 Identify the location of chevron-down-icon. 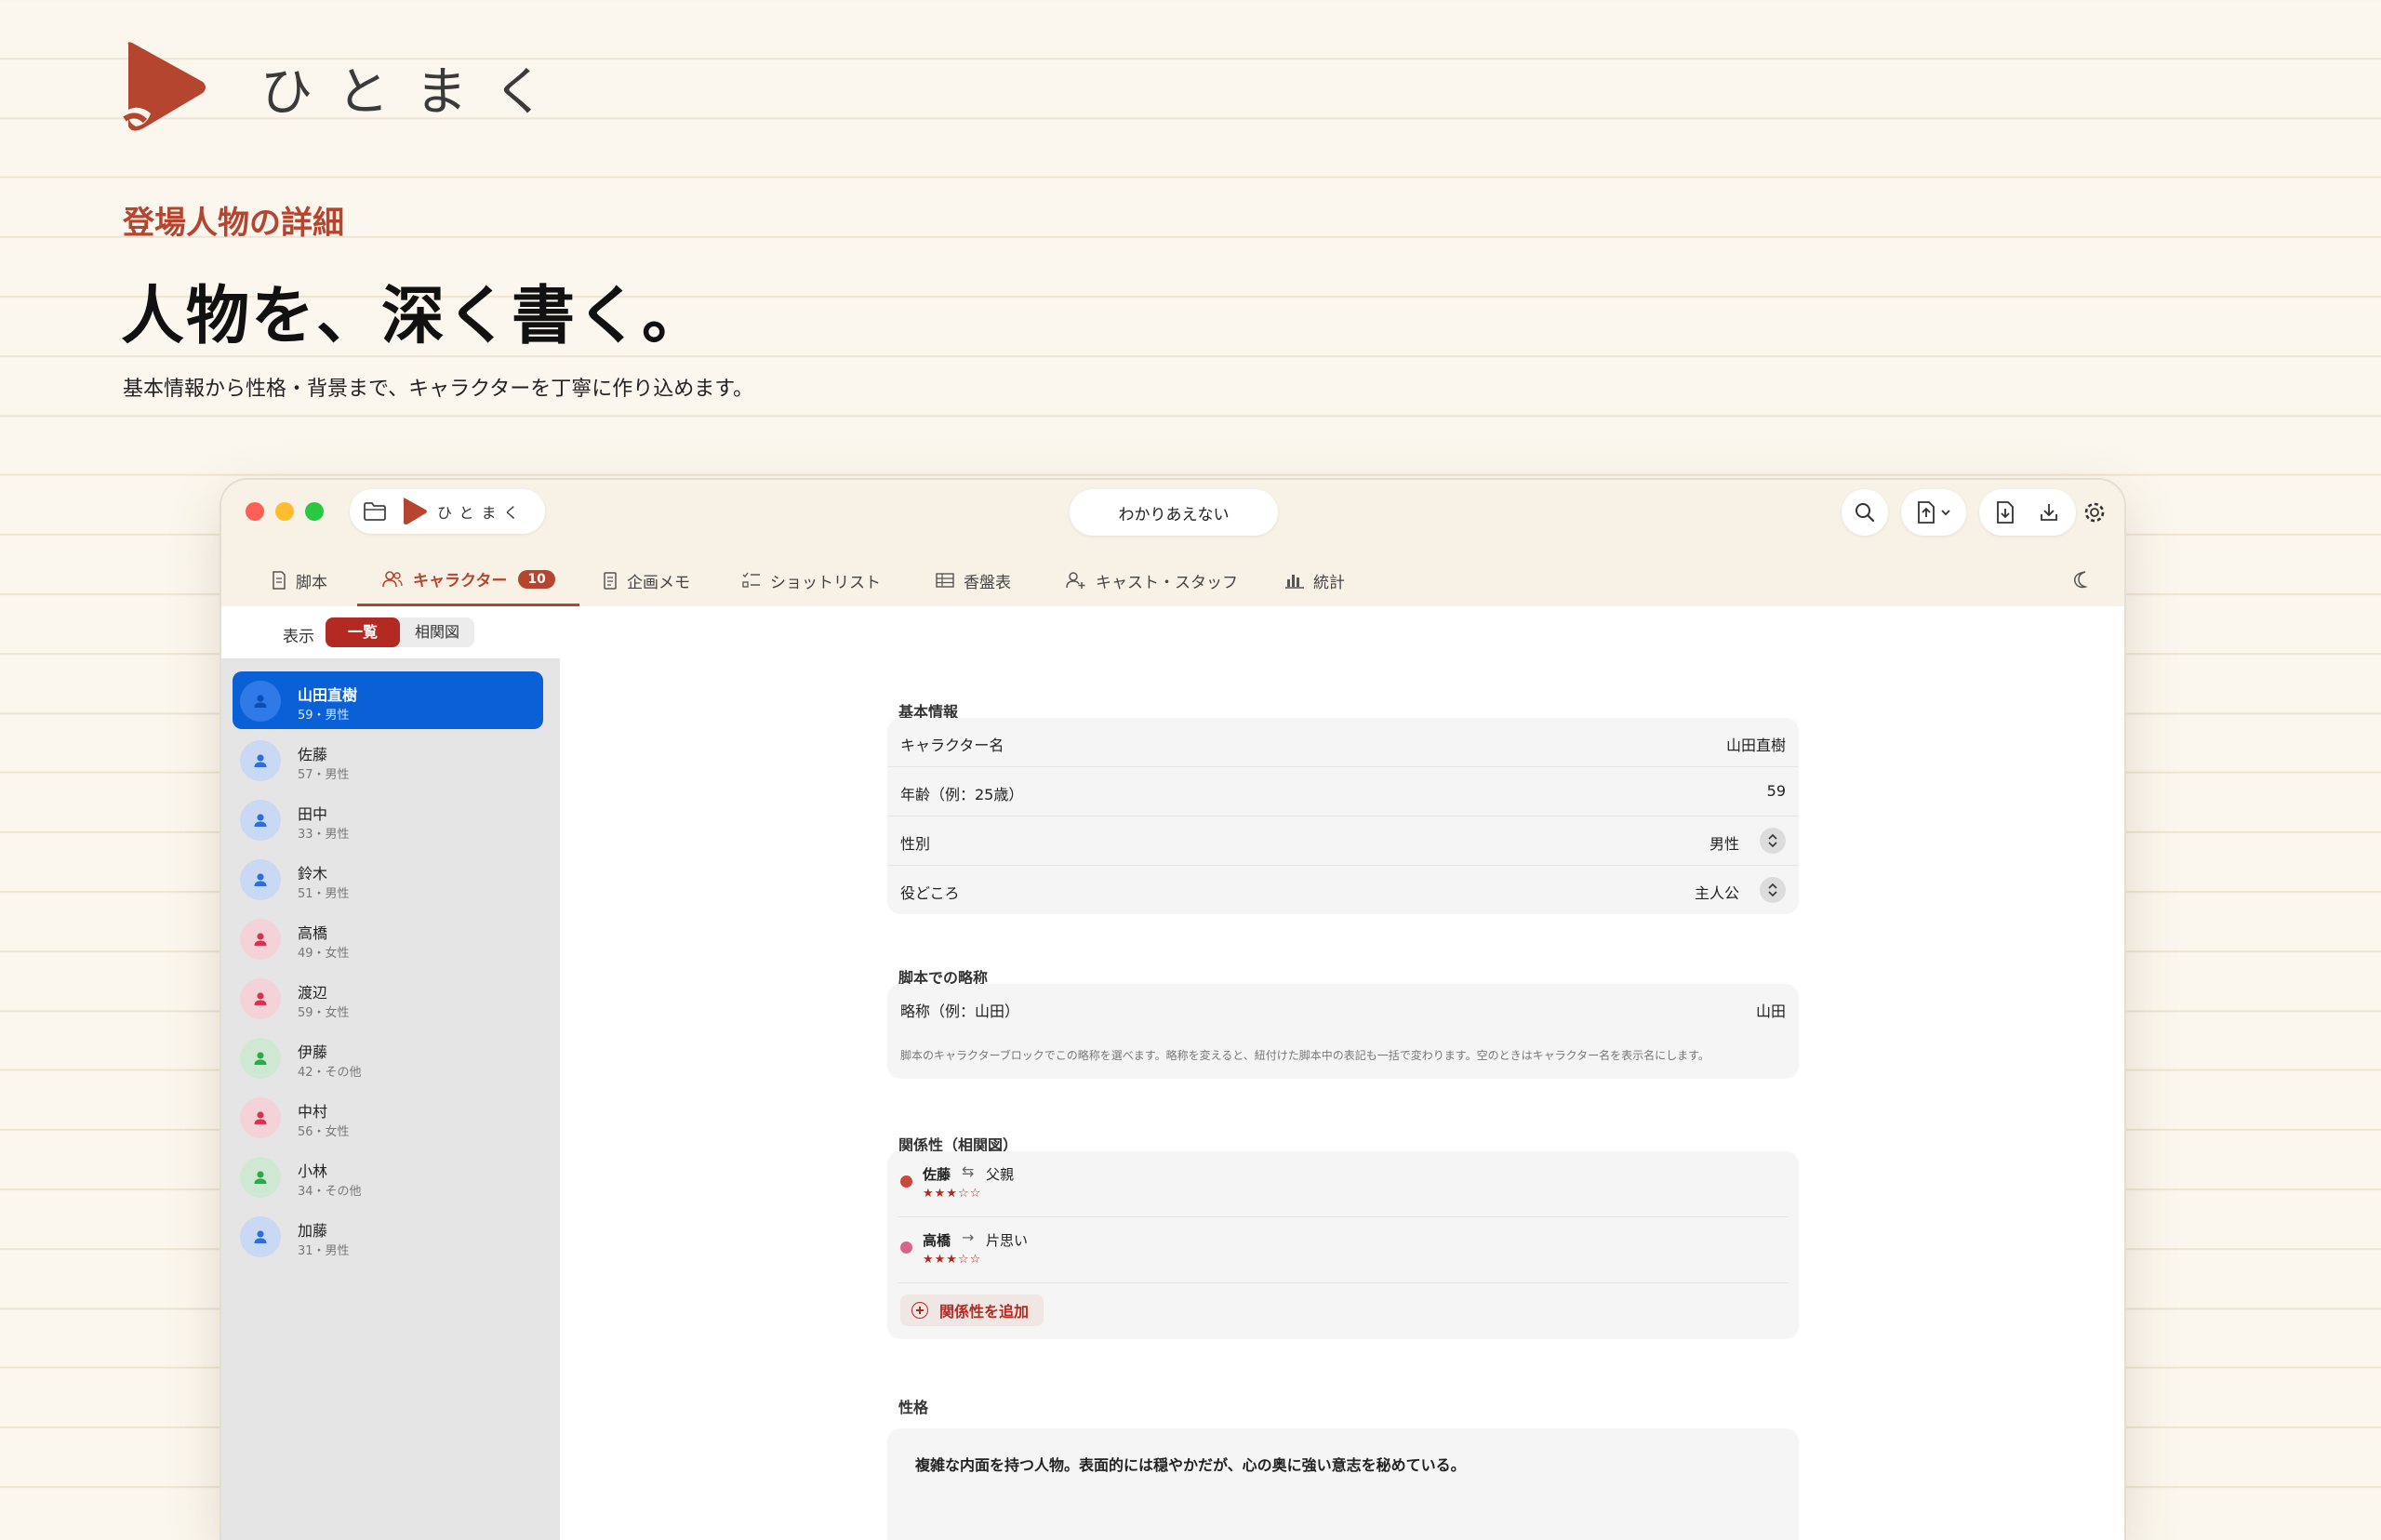
(1945, 513).